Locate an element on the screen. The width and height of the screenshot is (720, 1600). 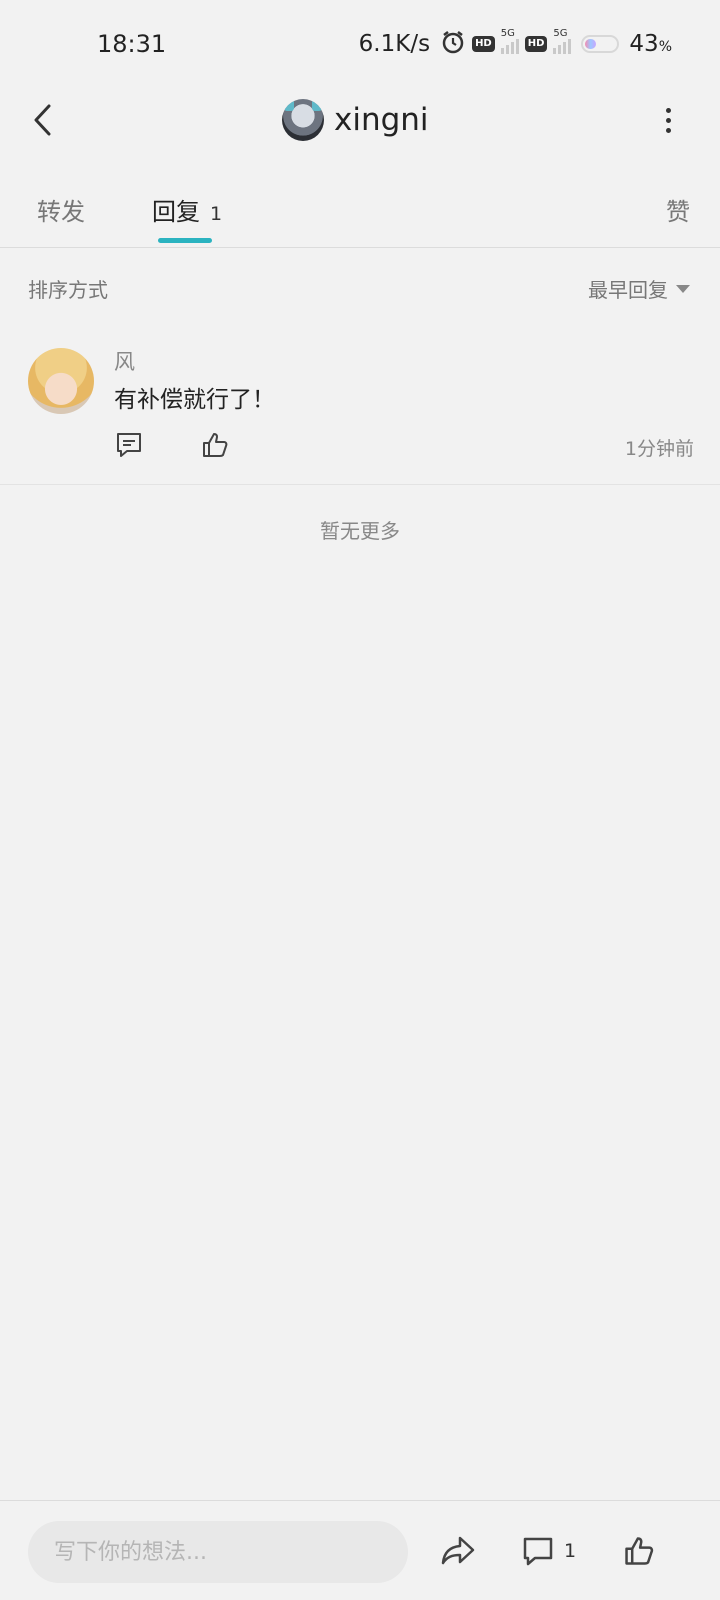
network-speed: 6.1K/s is located at coordinates (394, 44).